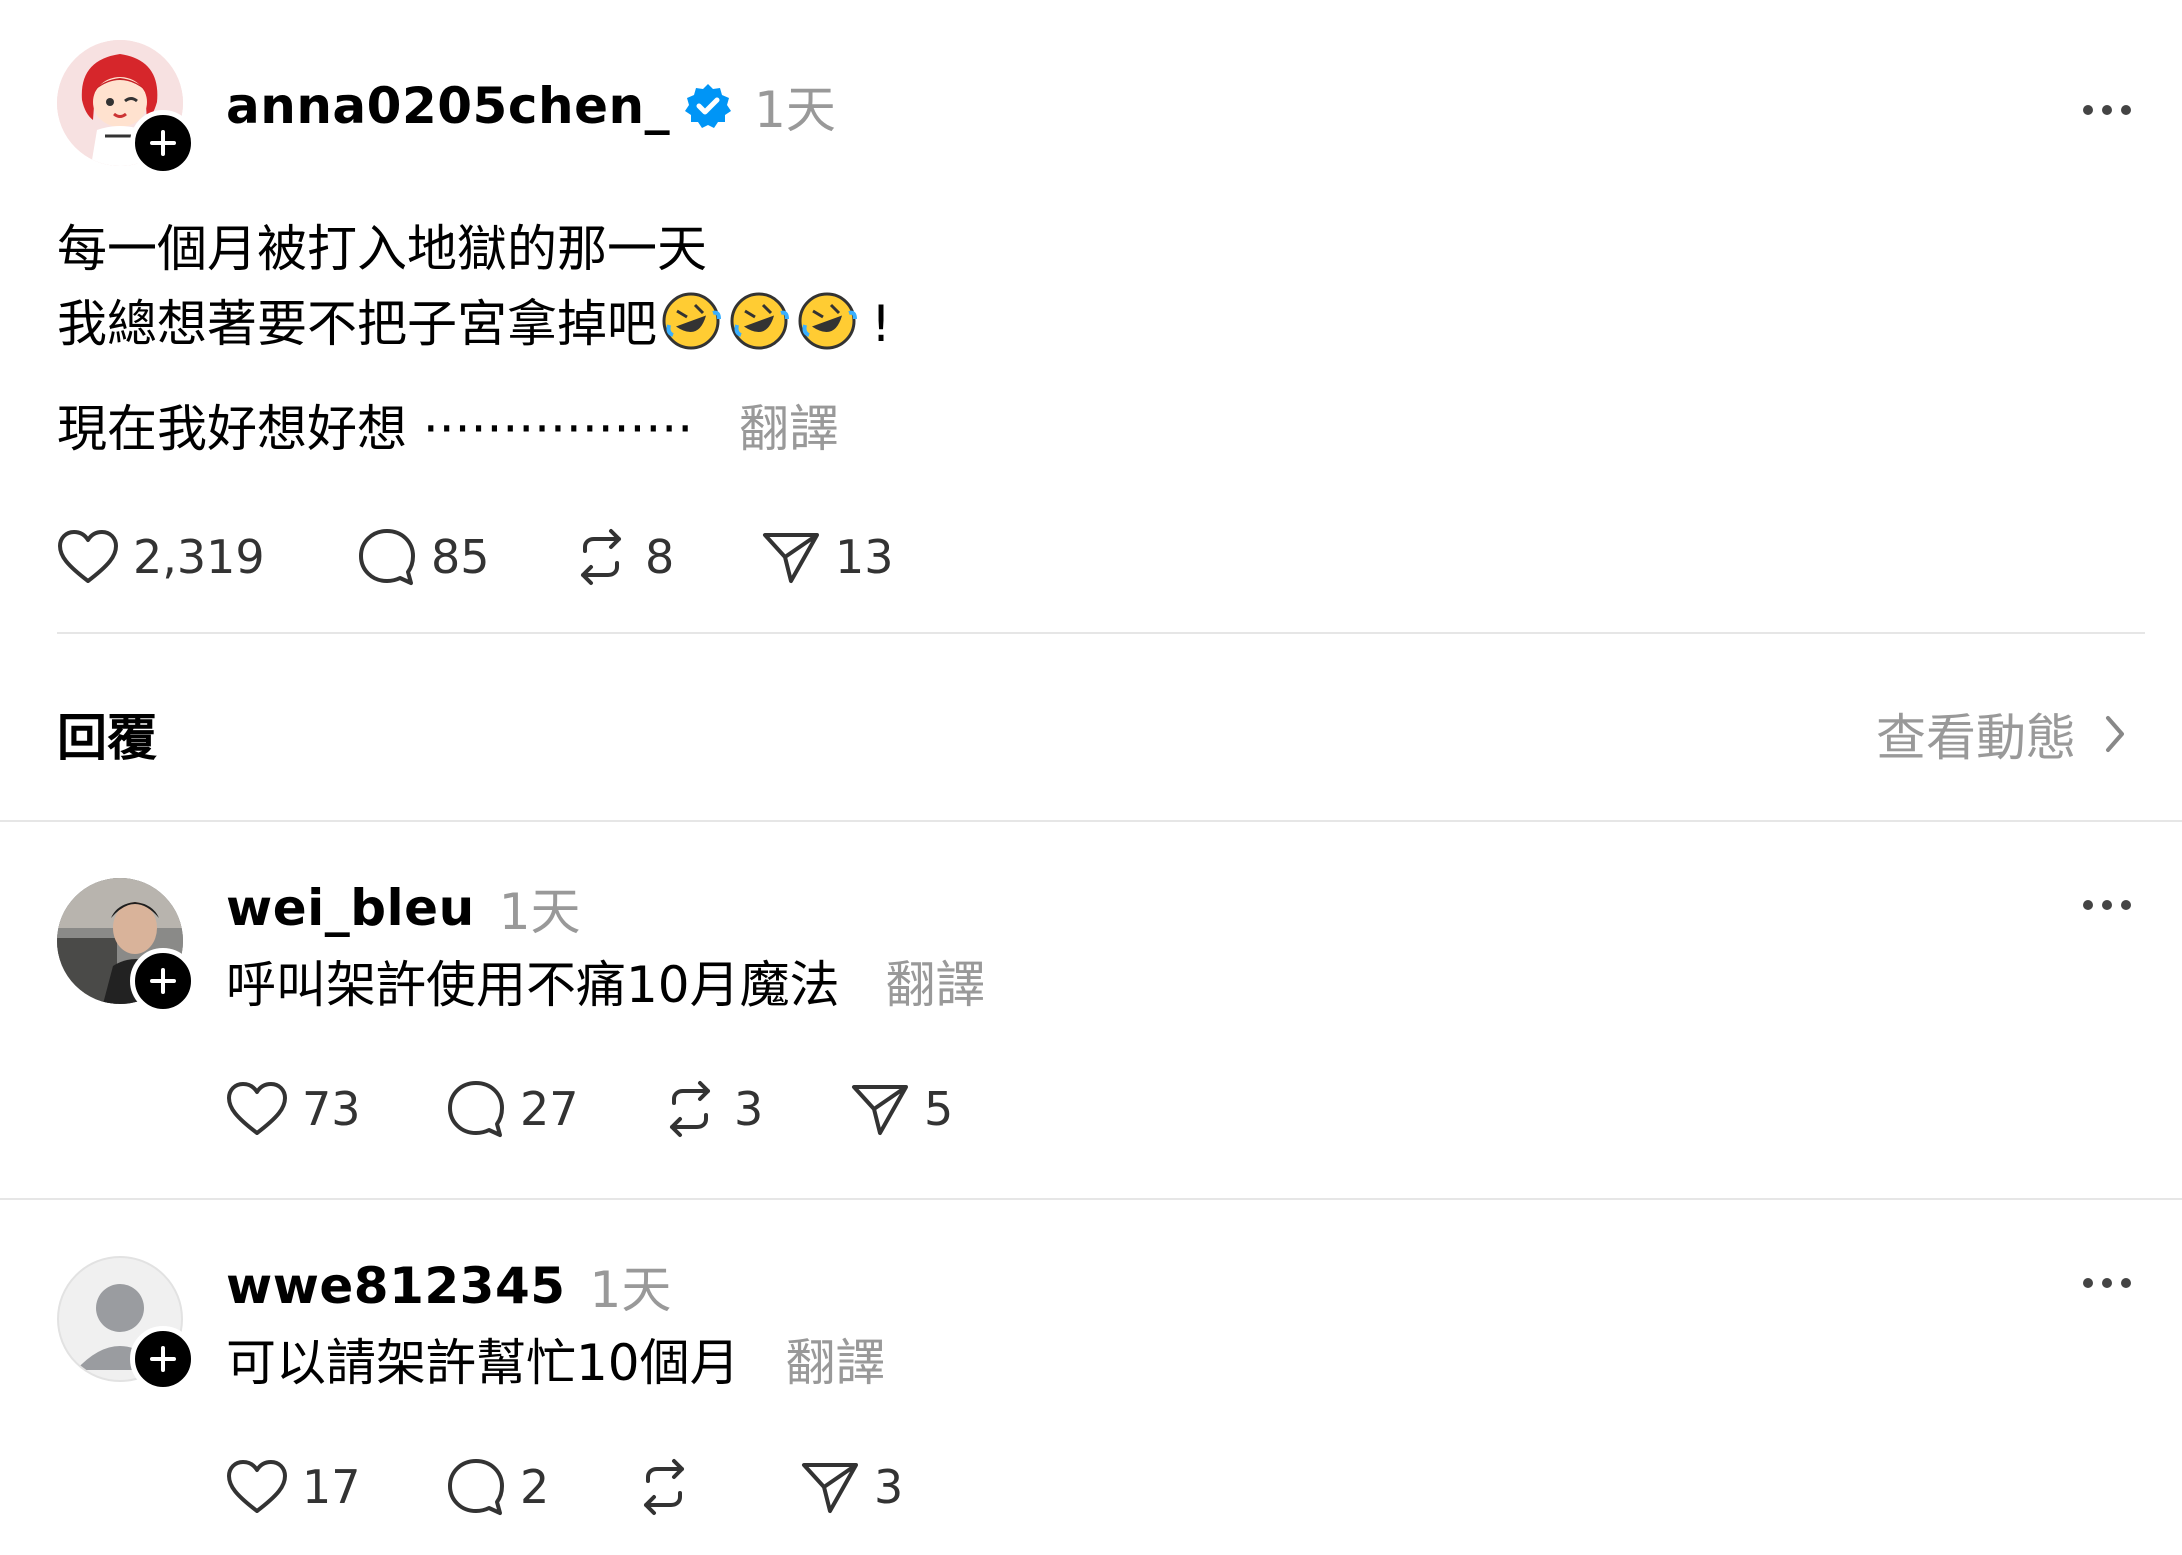  Describe the element at coordinates (483, 1363) in the screenshot. I see `reply-text: 可以請架許幫忙10個月` at that location.